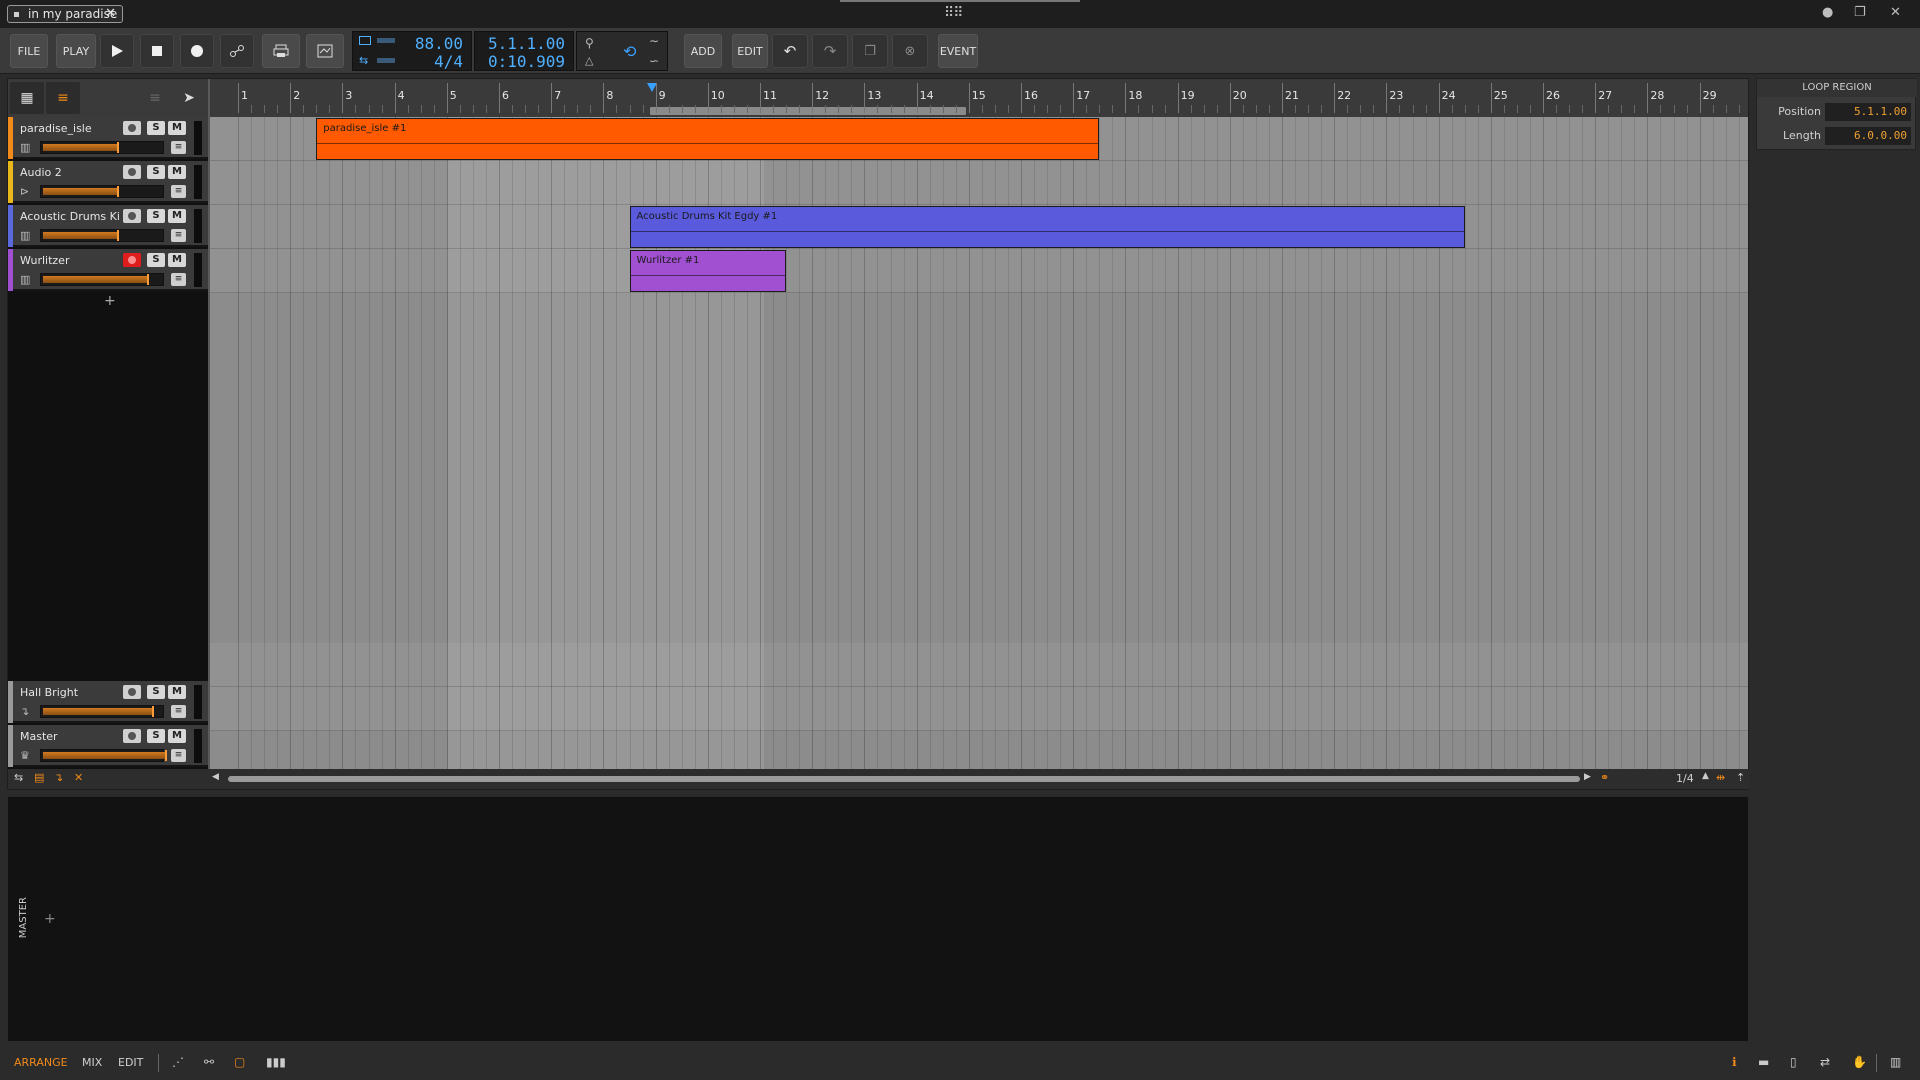 This screenshot has height=1080, width=1920. Describe the element at coordinates (70, 172) in the screenshot. I see `track-name: Audio 2` at that location.